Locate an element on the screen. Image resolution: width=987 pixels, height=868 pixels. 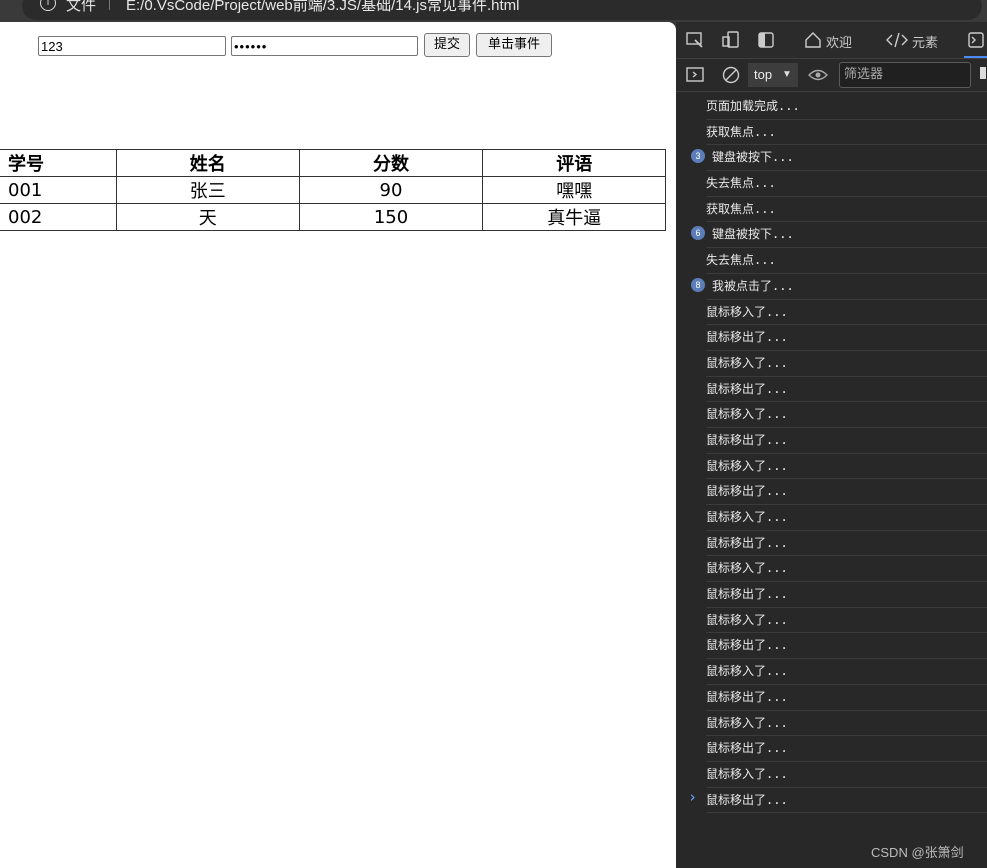
filter-input: 筛选器 is located at coordinates (905, 75).